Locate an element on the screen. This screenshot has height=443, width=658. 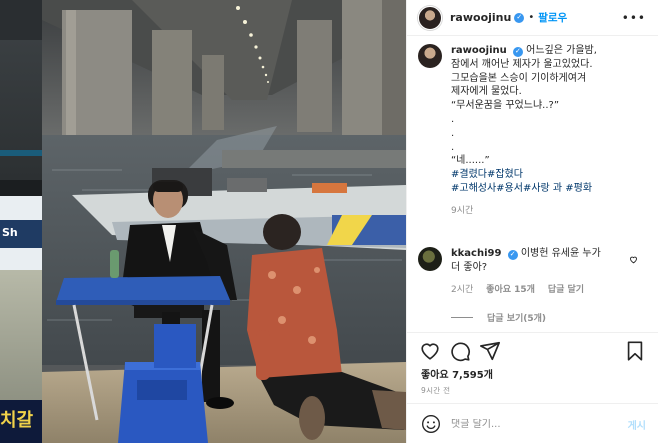
author-username: rawoojinu is located at coordinates (480, 17).